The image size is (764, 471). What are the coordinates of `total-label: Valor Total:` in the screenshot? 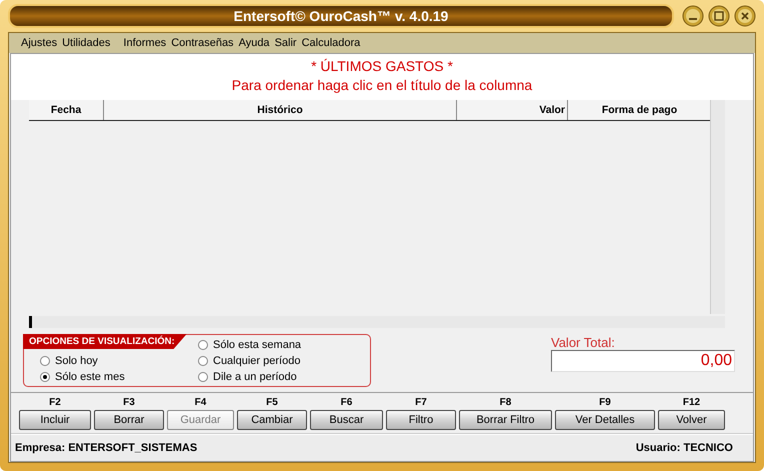 It's located at (583, 342).